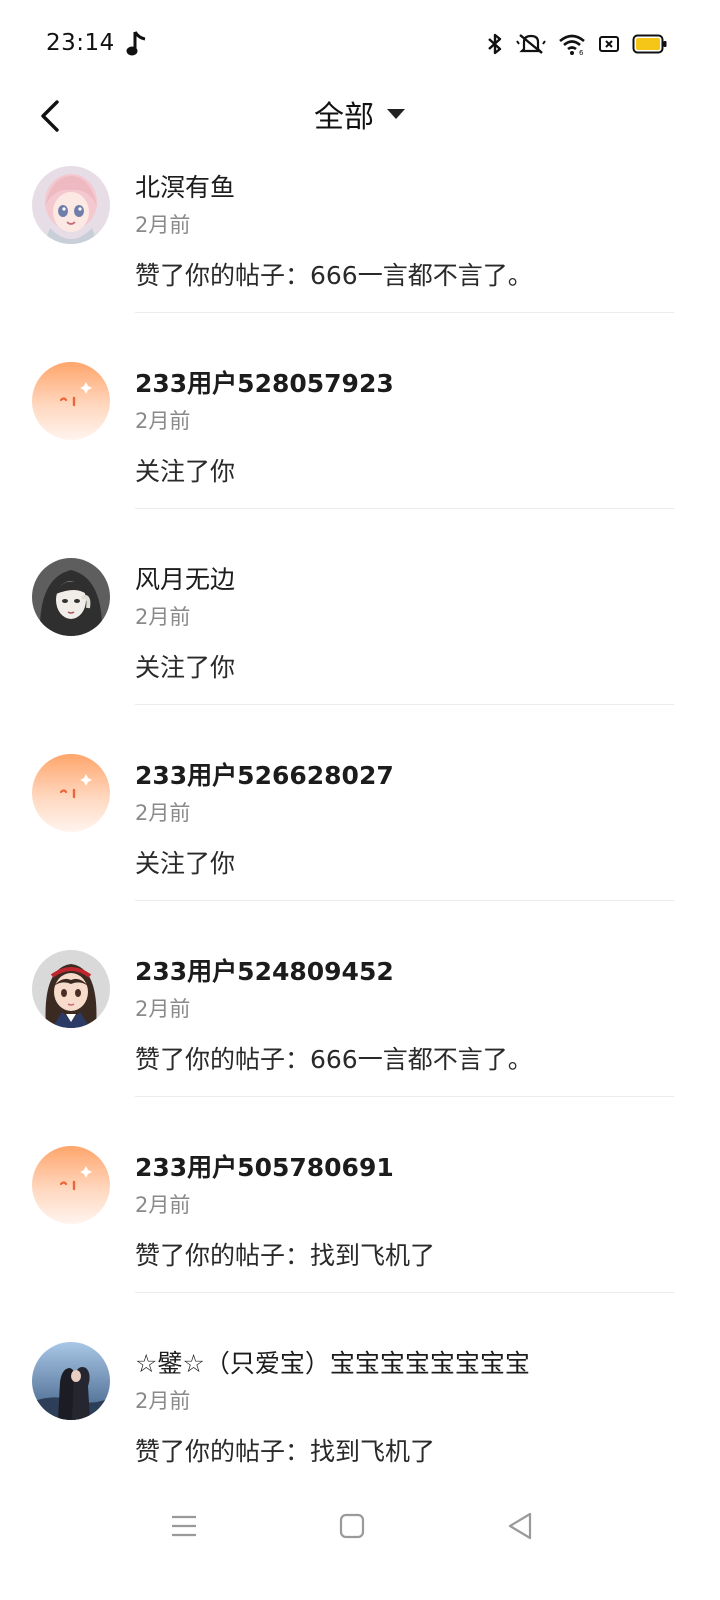 The image size is (720, 1600). I want to click on svg-text: 6, so click(581, 52).